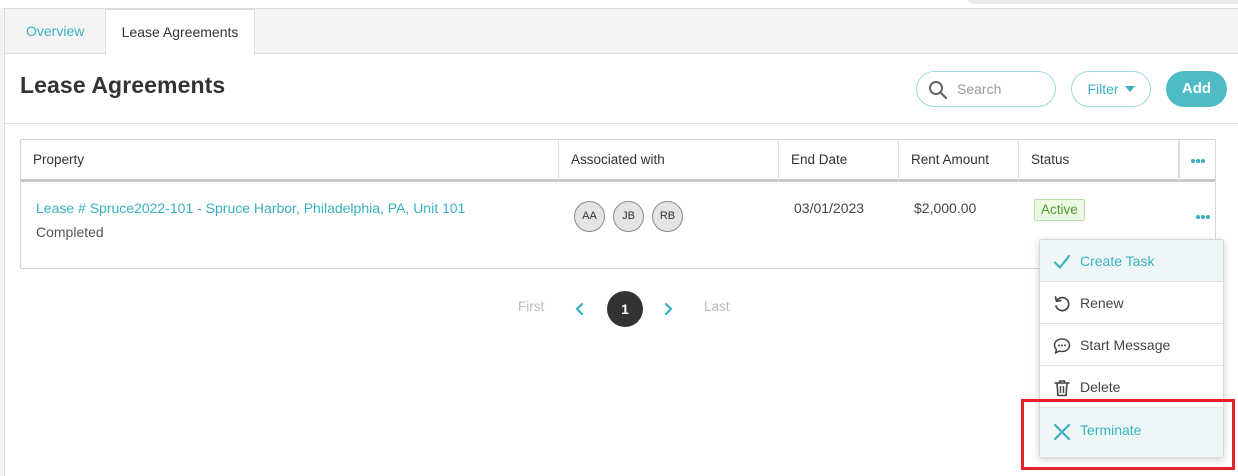  What do you see at coordinates (1059, 210) in the screenshot?
I see `status-badge: Active` at bounding box center [1059, 210].